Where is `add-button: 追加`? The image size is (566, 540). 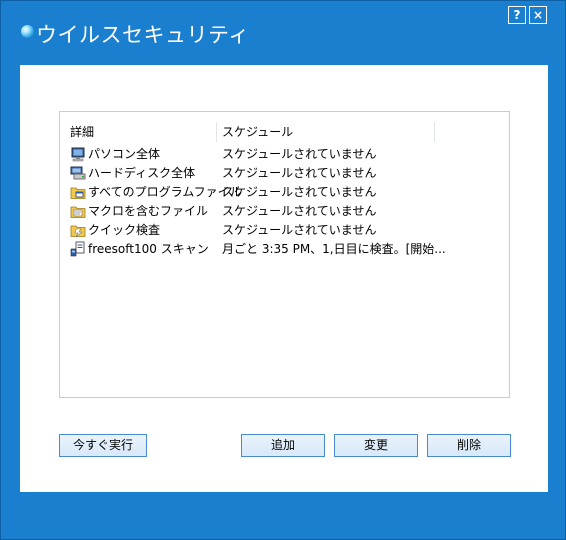
add-button: 追加 is located at coordinates (283, 445).